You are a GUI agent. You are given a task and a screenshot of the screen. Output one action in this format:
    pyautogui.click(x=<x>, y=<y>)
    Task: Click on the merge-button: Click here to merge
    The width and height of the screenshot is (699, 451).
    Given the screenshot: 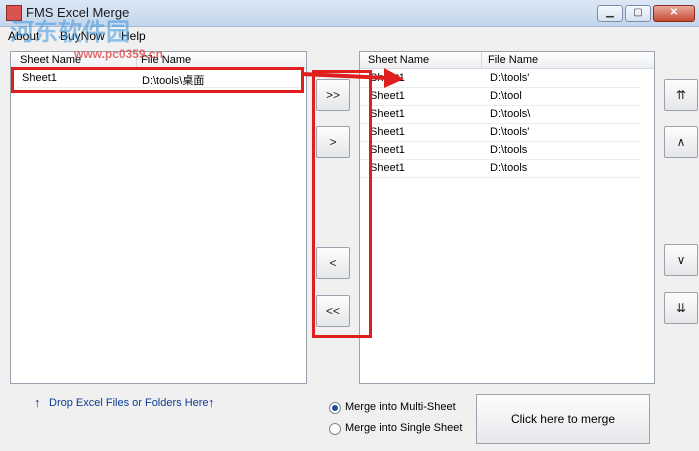 What is the action you would take?
    pyautogui.click(x=563, y=419)
    